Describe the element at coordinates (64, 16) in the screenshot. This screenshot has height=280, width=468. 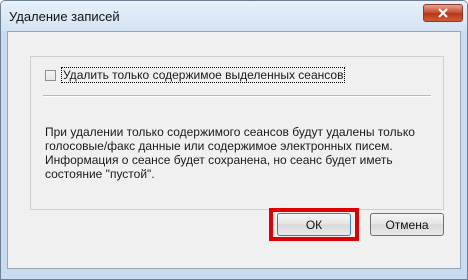
I see `dialog-title: Удаление записей` at that location.